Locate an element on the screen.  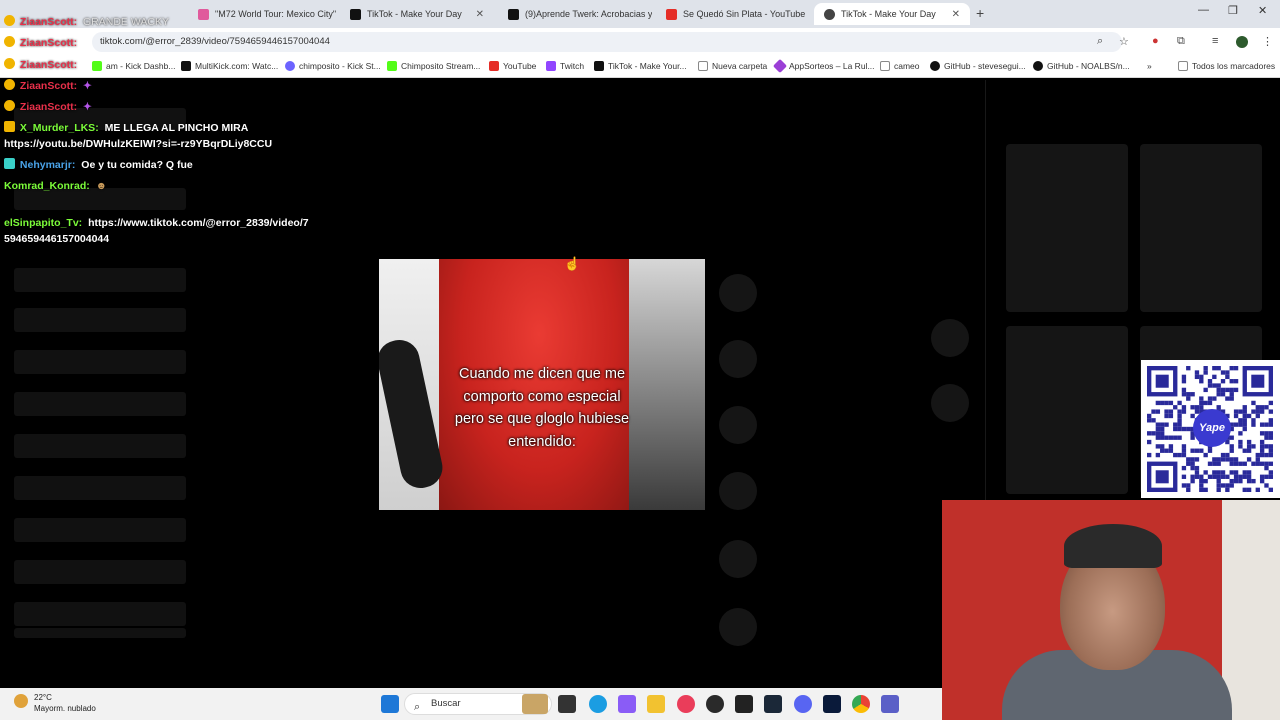
emote-icon: ☻ is located at coordinates (101, 186).